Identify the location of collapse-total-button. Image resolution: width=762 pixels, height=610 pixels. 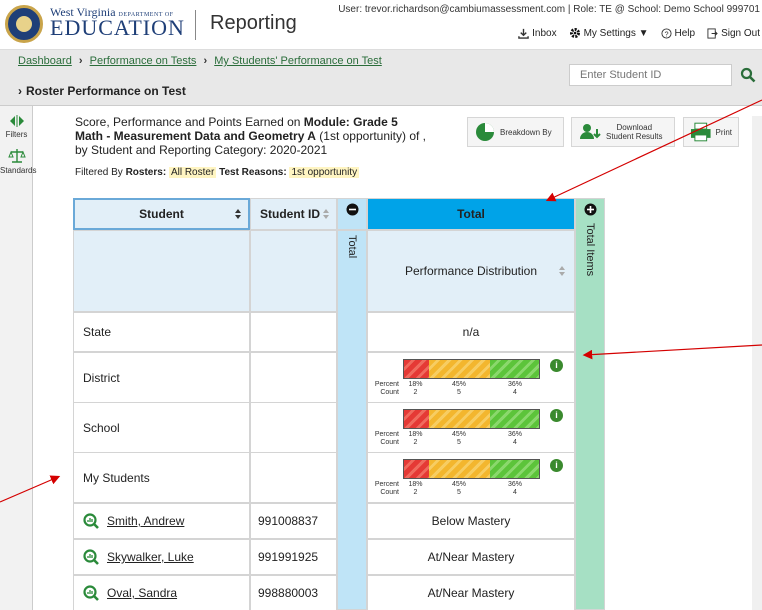
(352, 214).